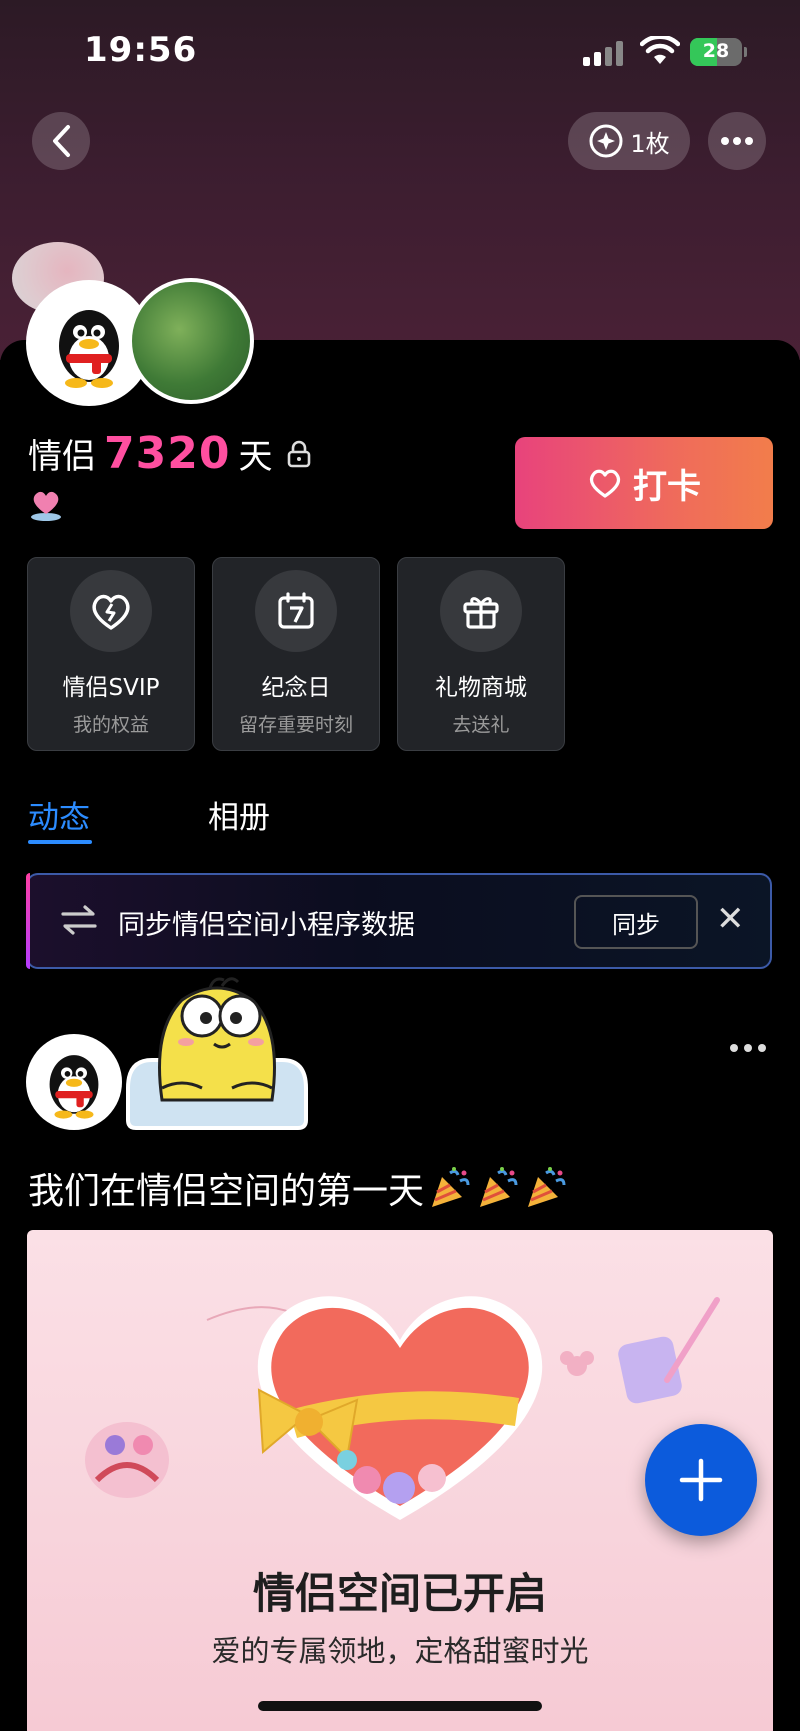 This screenshot has height=1731, width=800. I want to click on battery-level: 28, so click(716, 51).